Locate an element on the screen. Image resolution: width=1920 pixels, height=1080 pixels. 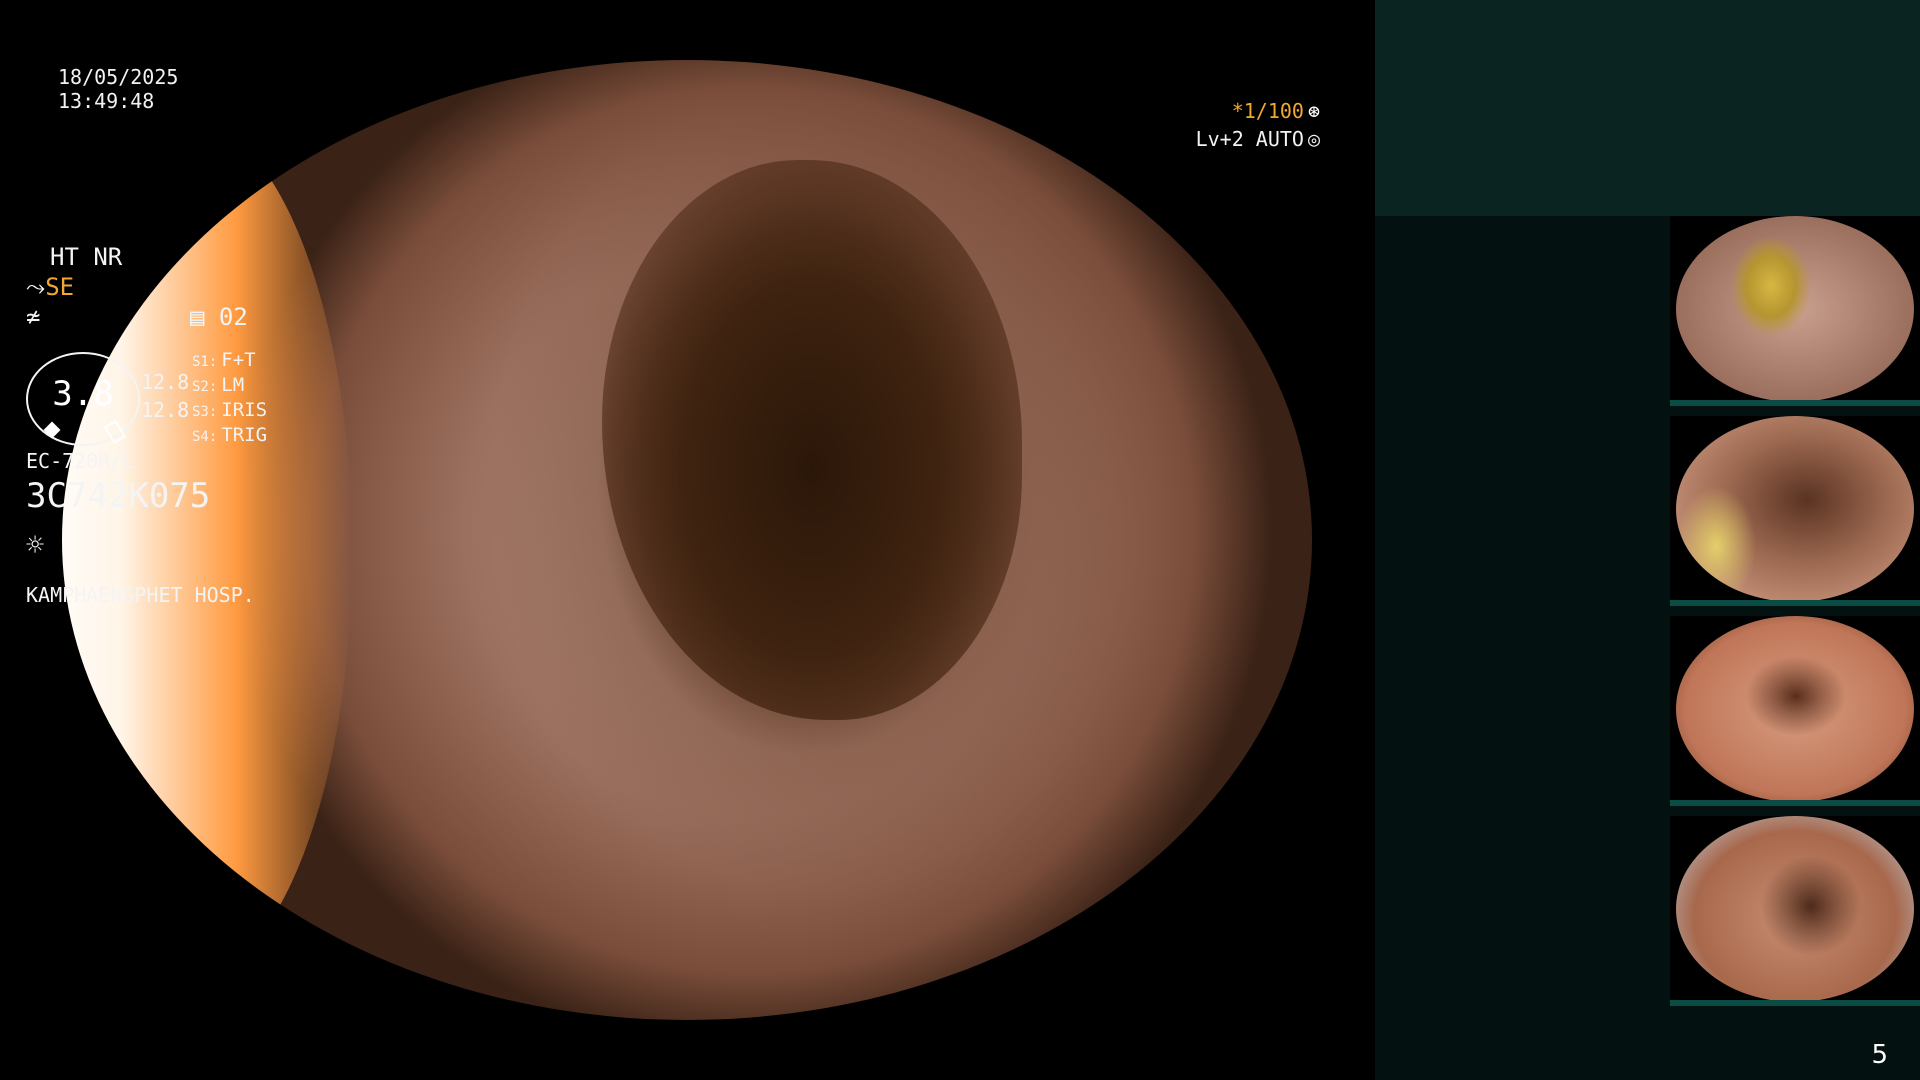
light-source-icon: ☼ is located at coordinates (35, 545).